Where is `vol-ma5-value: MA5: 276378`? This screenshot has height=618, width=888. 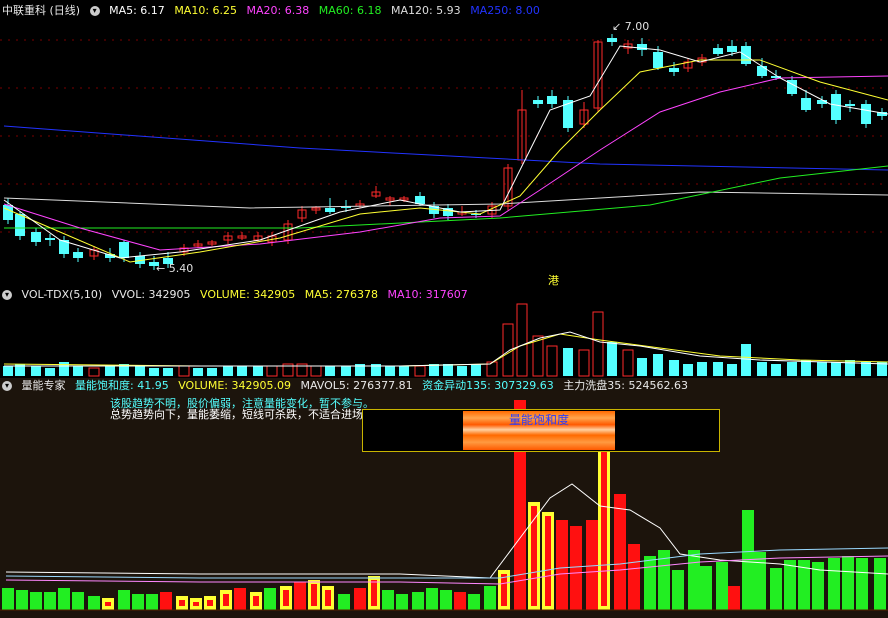 vol-ma5-value: MA5: 276378 is located at coordinates (341, 294).